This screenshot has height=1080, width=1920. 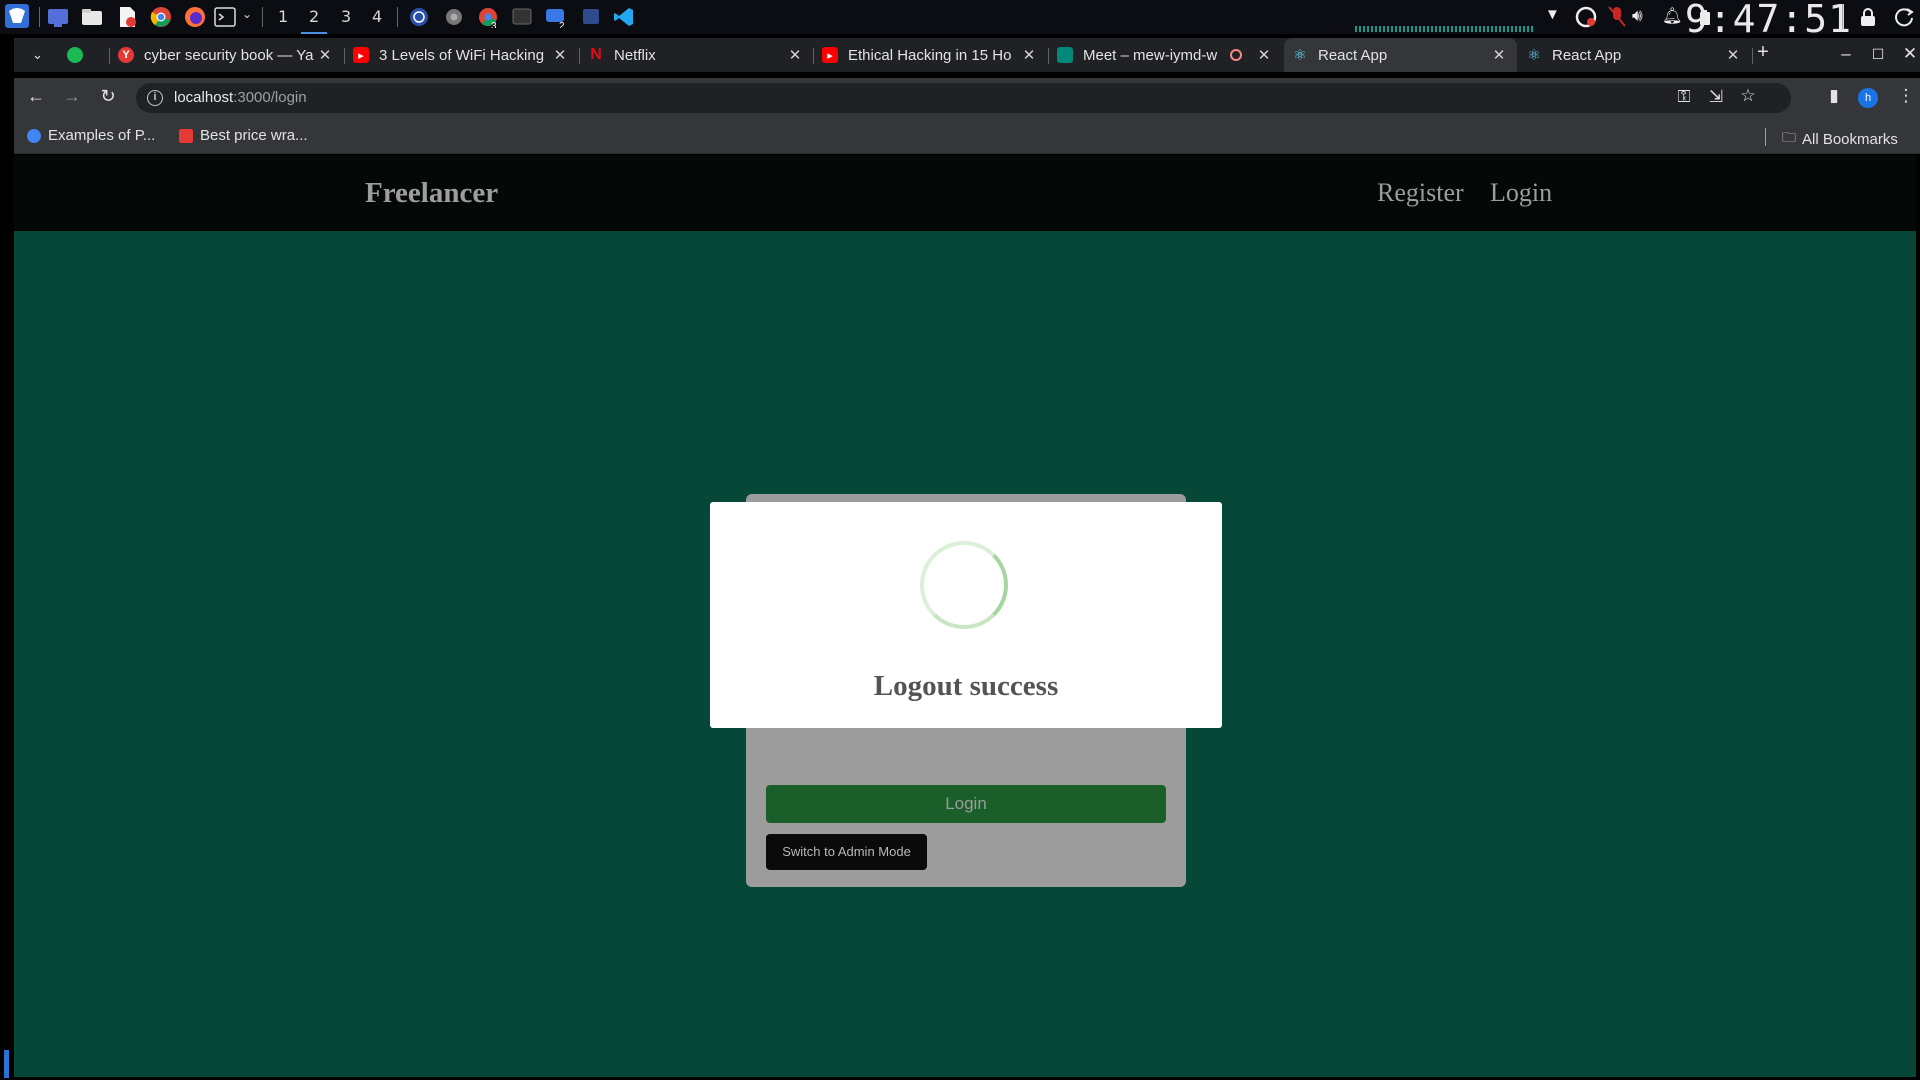 I want to click on tab-spotify, so click(x=82, y=55).